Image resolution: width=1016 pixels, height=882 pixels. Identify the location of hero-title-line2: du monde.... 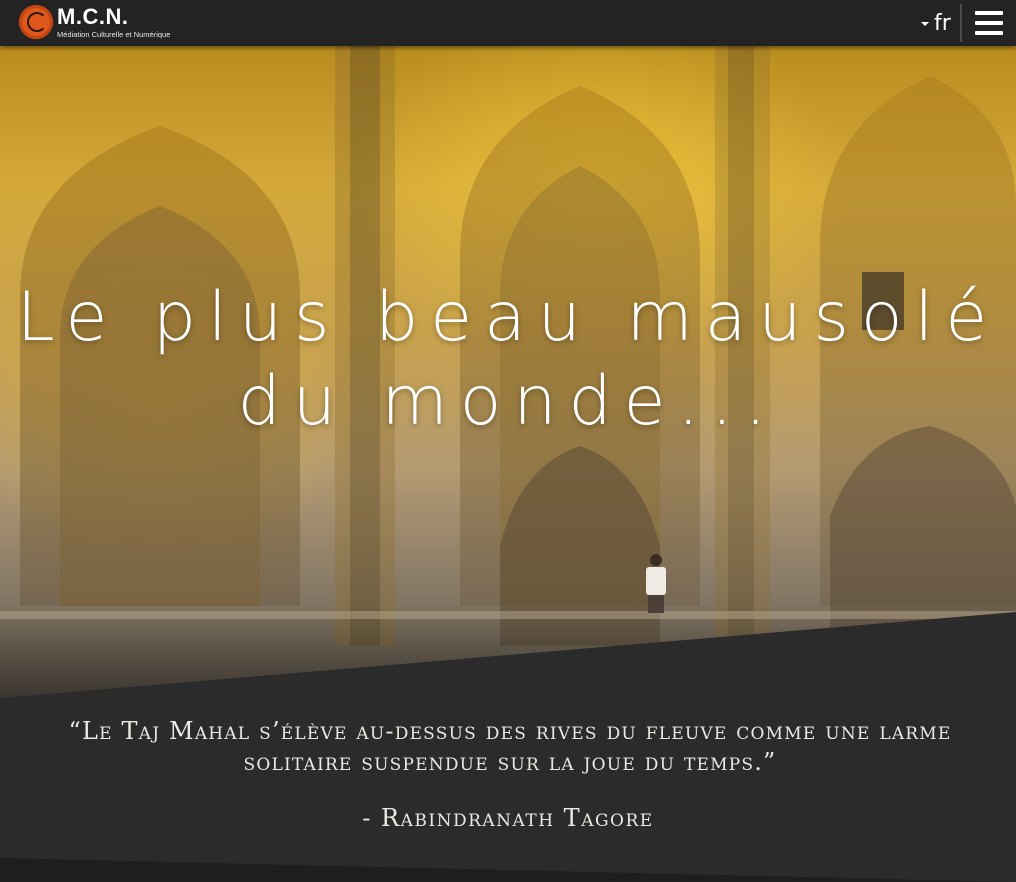
(508, 401).